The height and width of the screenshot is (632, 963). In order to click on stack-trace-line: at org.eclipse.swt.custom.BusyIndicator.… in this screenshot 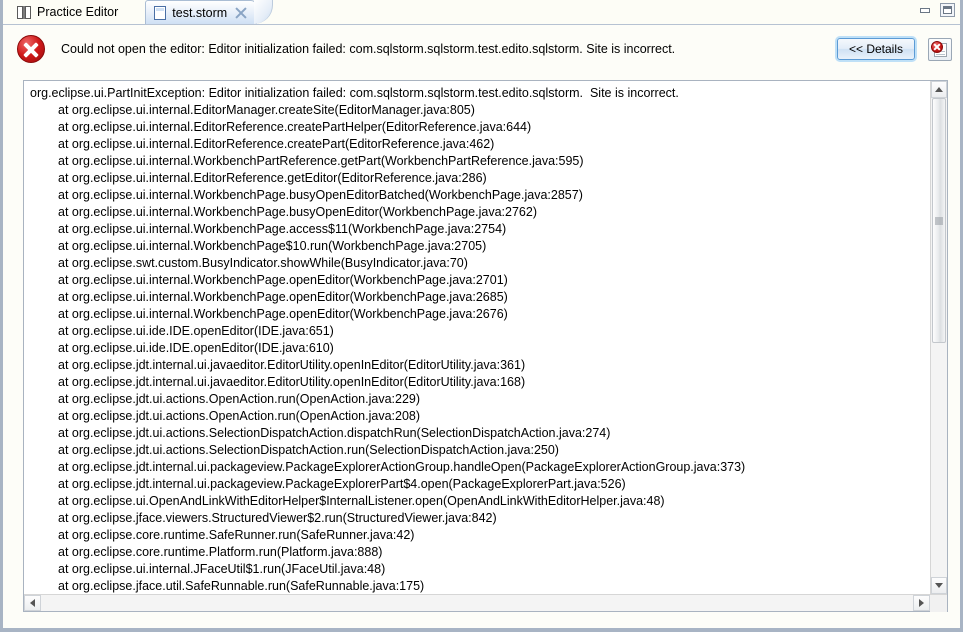, I will do `click(263, 263)`.